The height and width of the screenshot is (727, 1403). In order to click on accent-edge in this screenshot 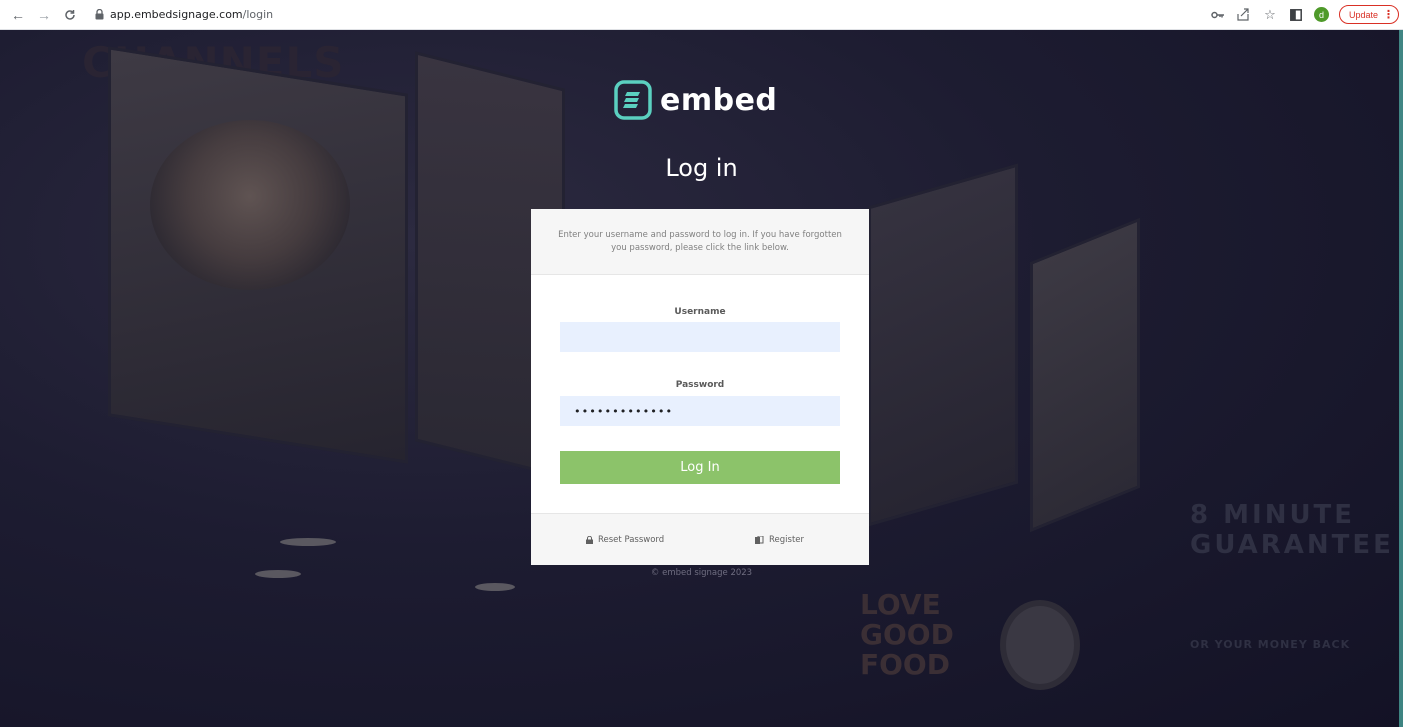, I will do `click(1401, 378)`.